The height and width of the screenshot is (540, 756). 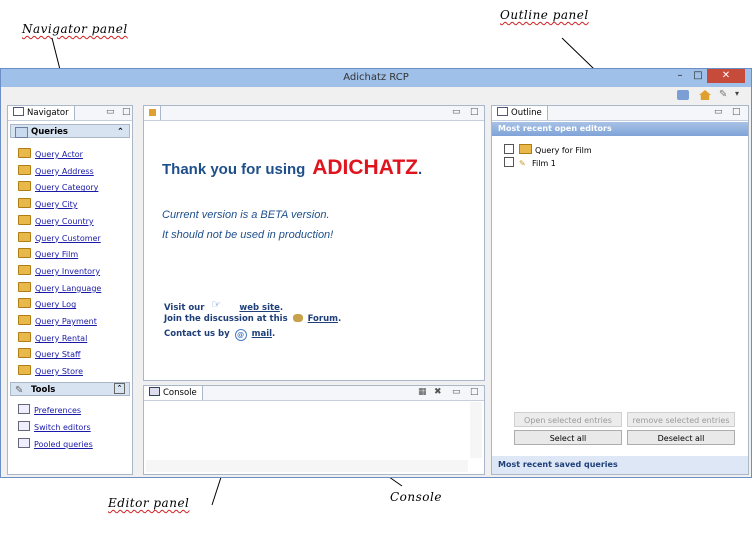 I want to click on wrench-icon: ✎, so click(x=725, y=95).